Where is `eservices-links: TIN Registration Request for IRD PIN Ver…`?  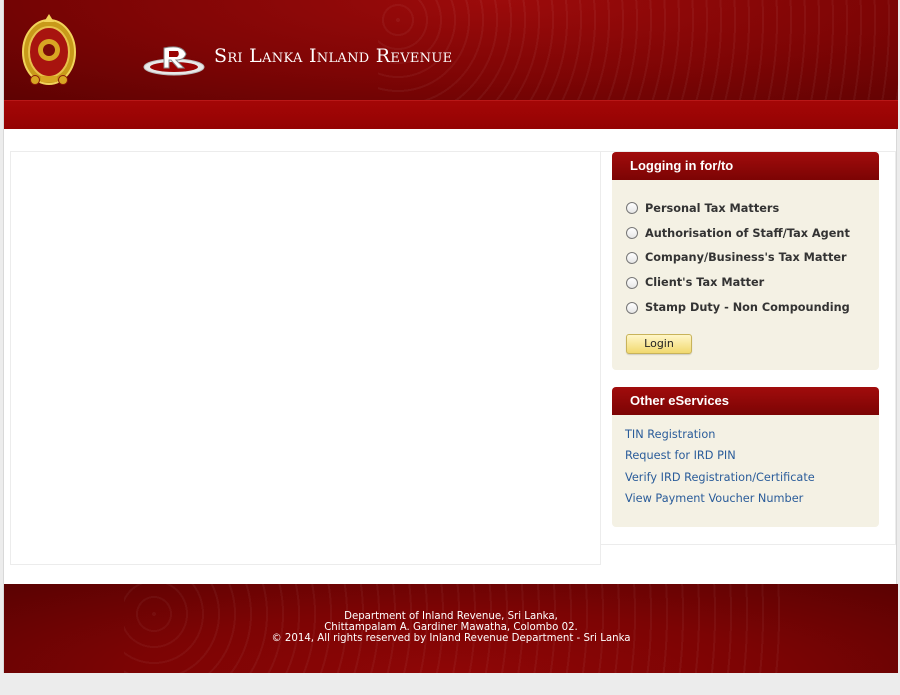
eservices-links: TIN Registration Request for IRD PIN Ver… is located at coordinates (720, 470).